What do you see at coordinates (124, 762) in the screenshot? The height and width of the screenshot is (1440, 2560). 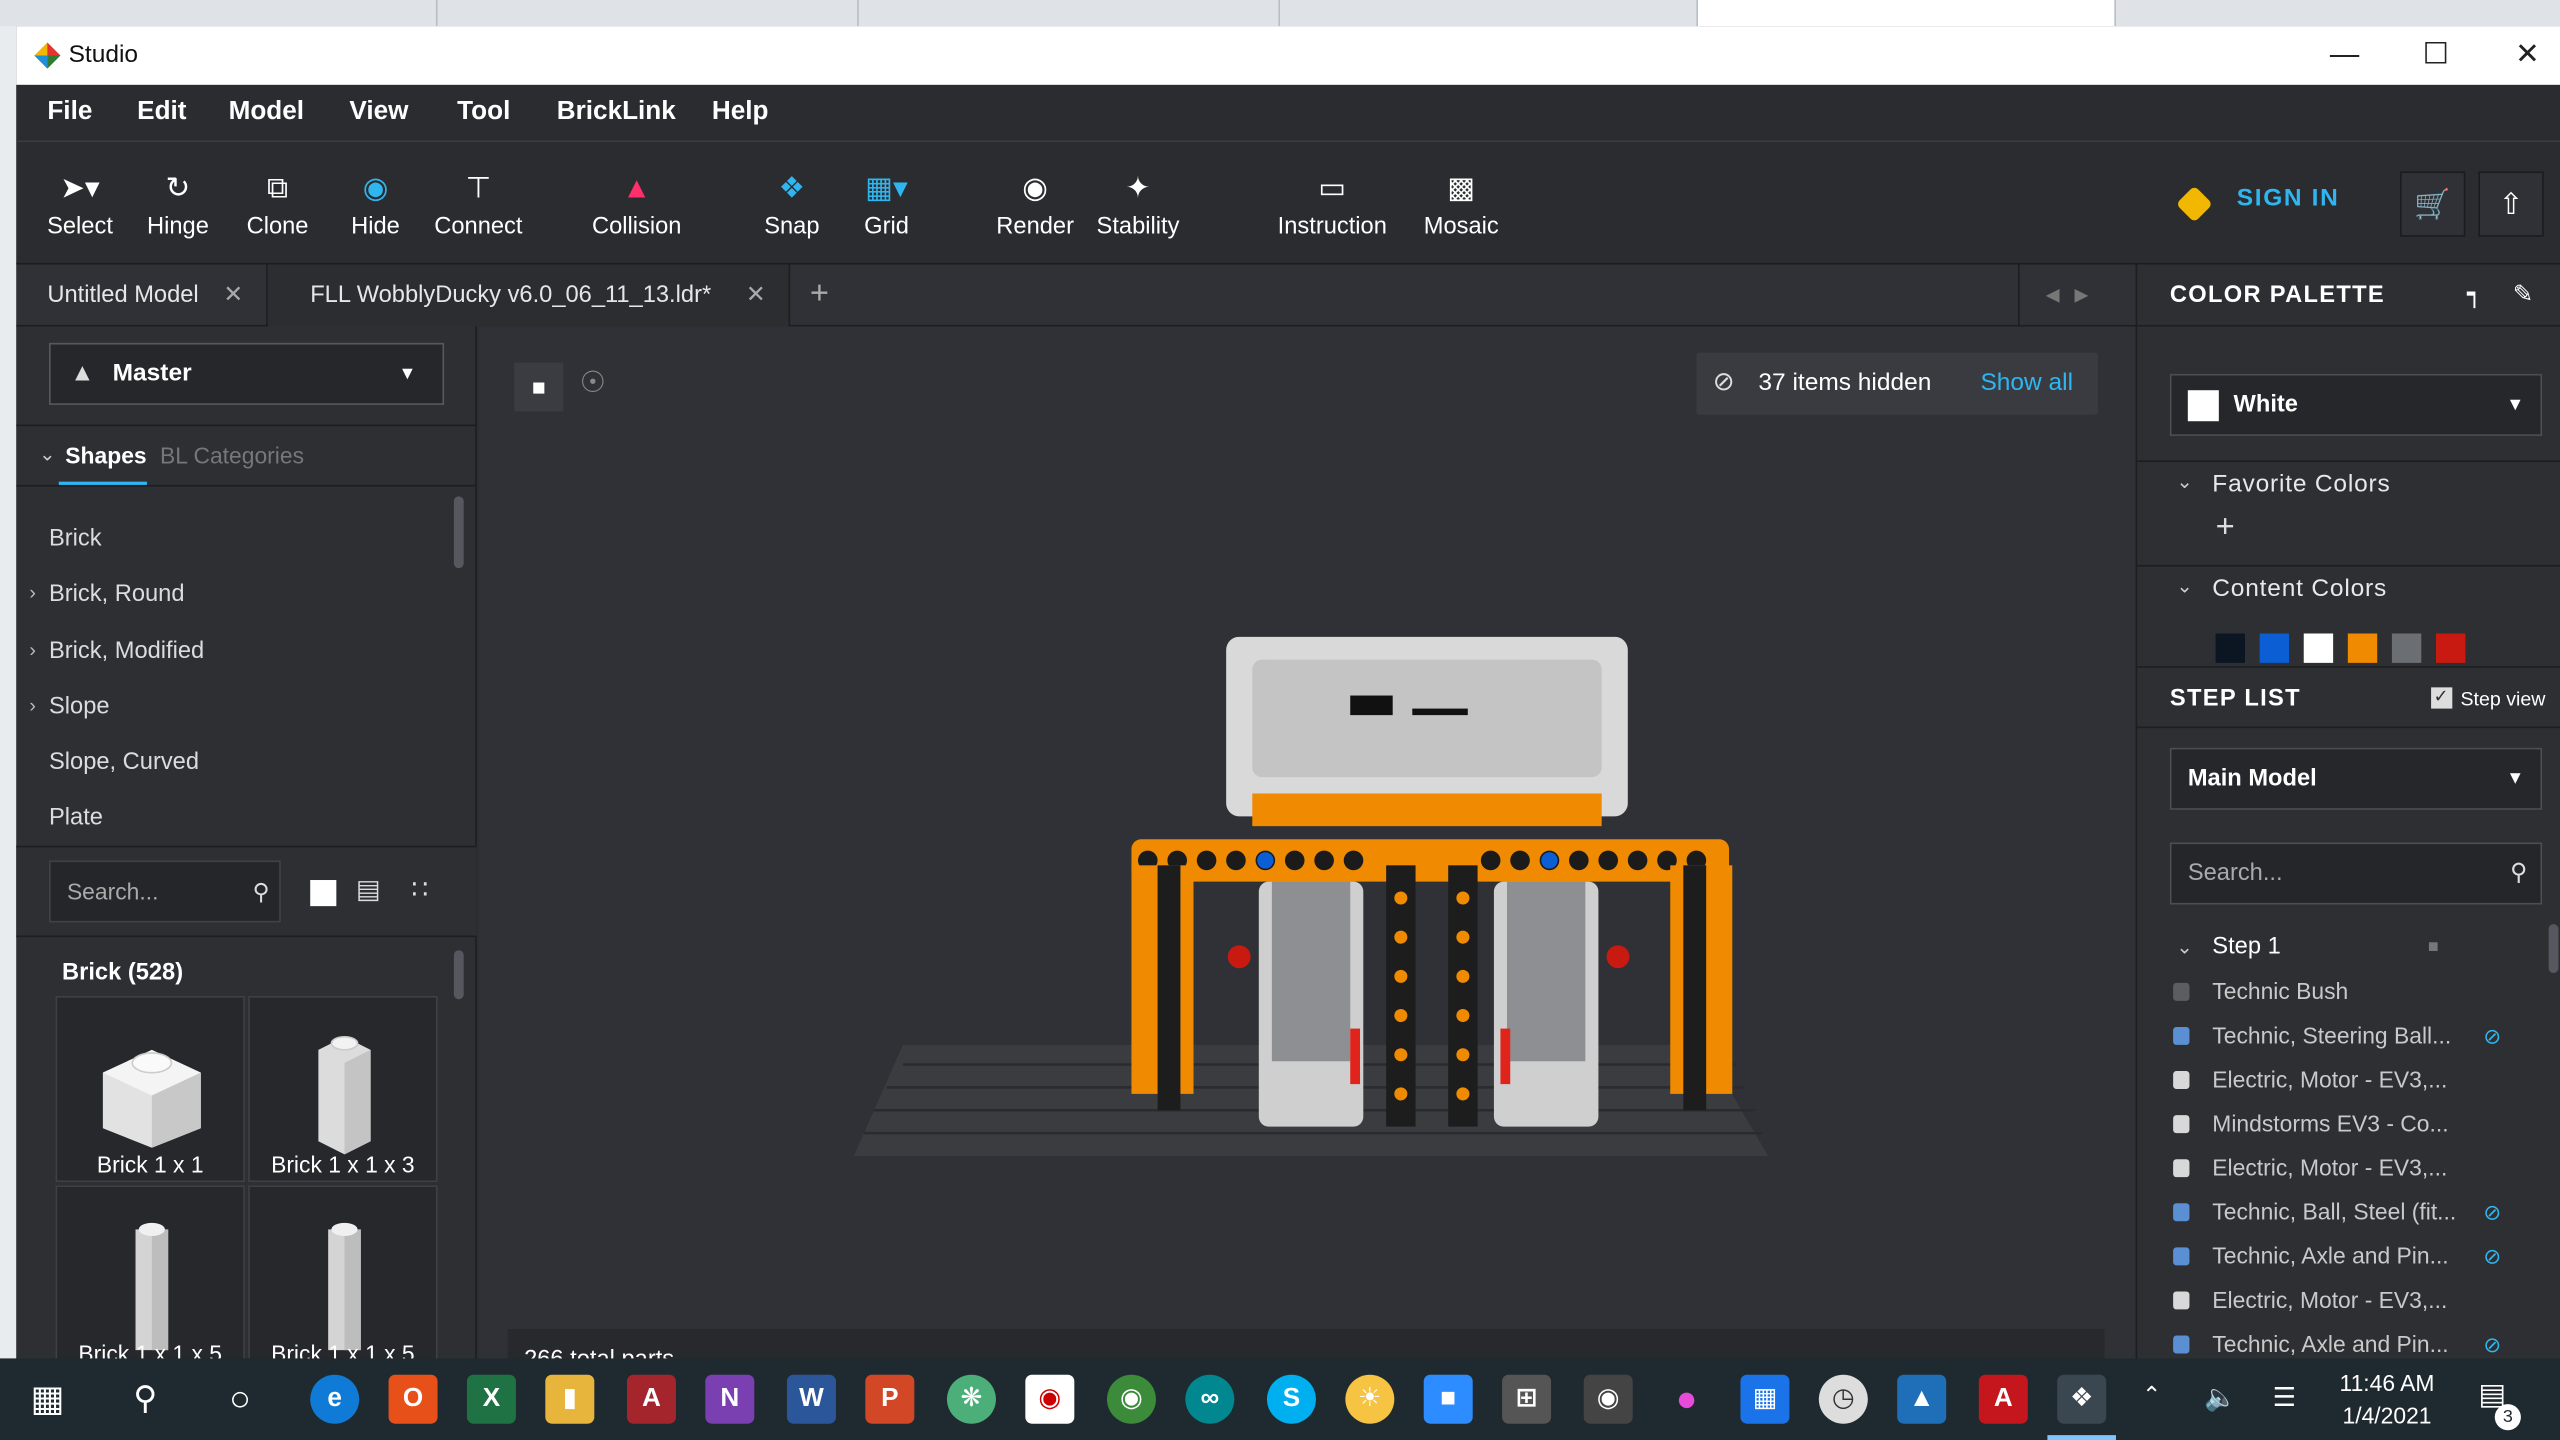 I see `category-slope-curved: Slope, Curved` at bounding box center [124, 762].